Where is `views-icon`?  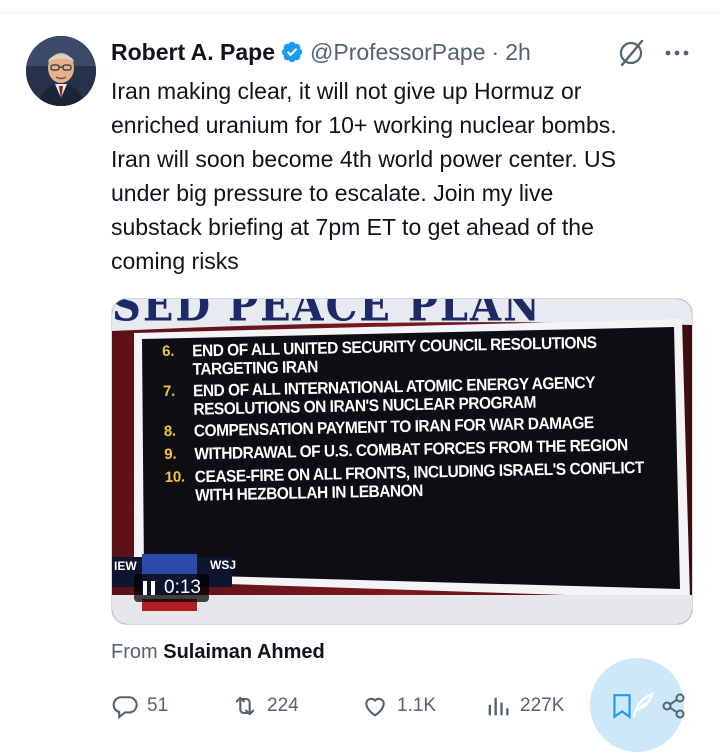 views-icon is located at coordinates (498, 706).